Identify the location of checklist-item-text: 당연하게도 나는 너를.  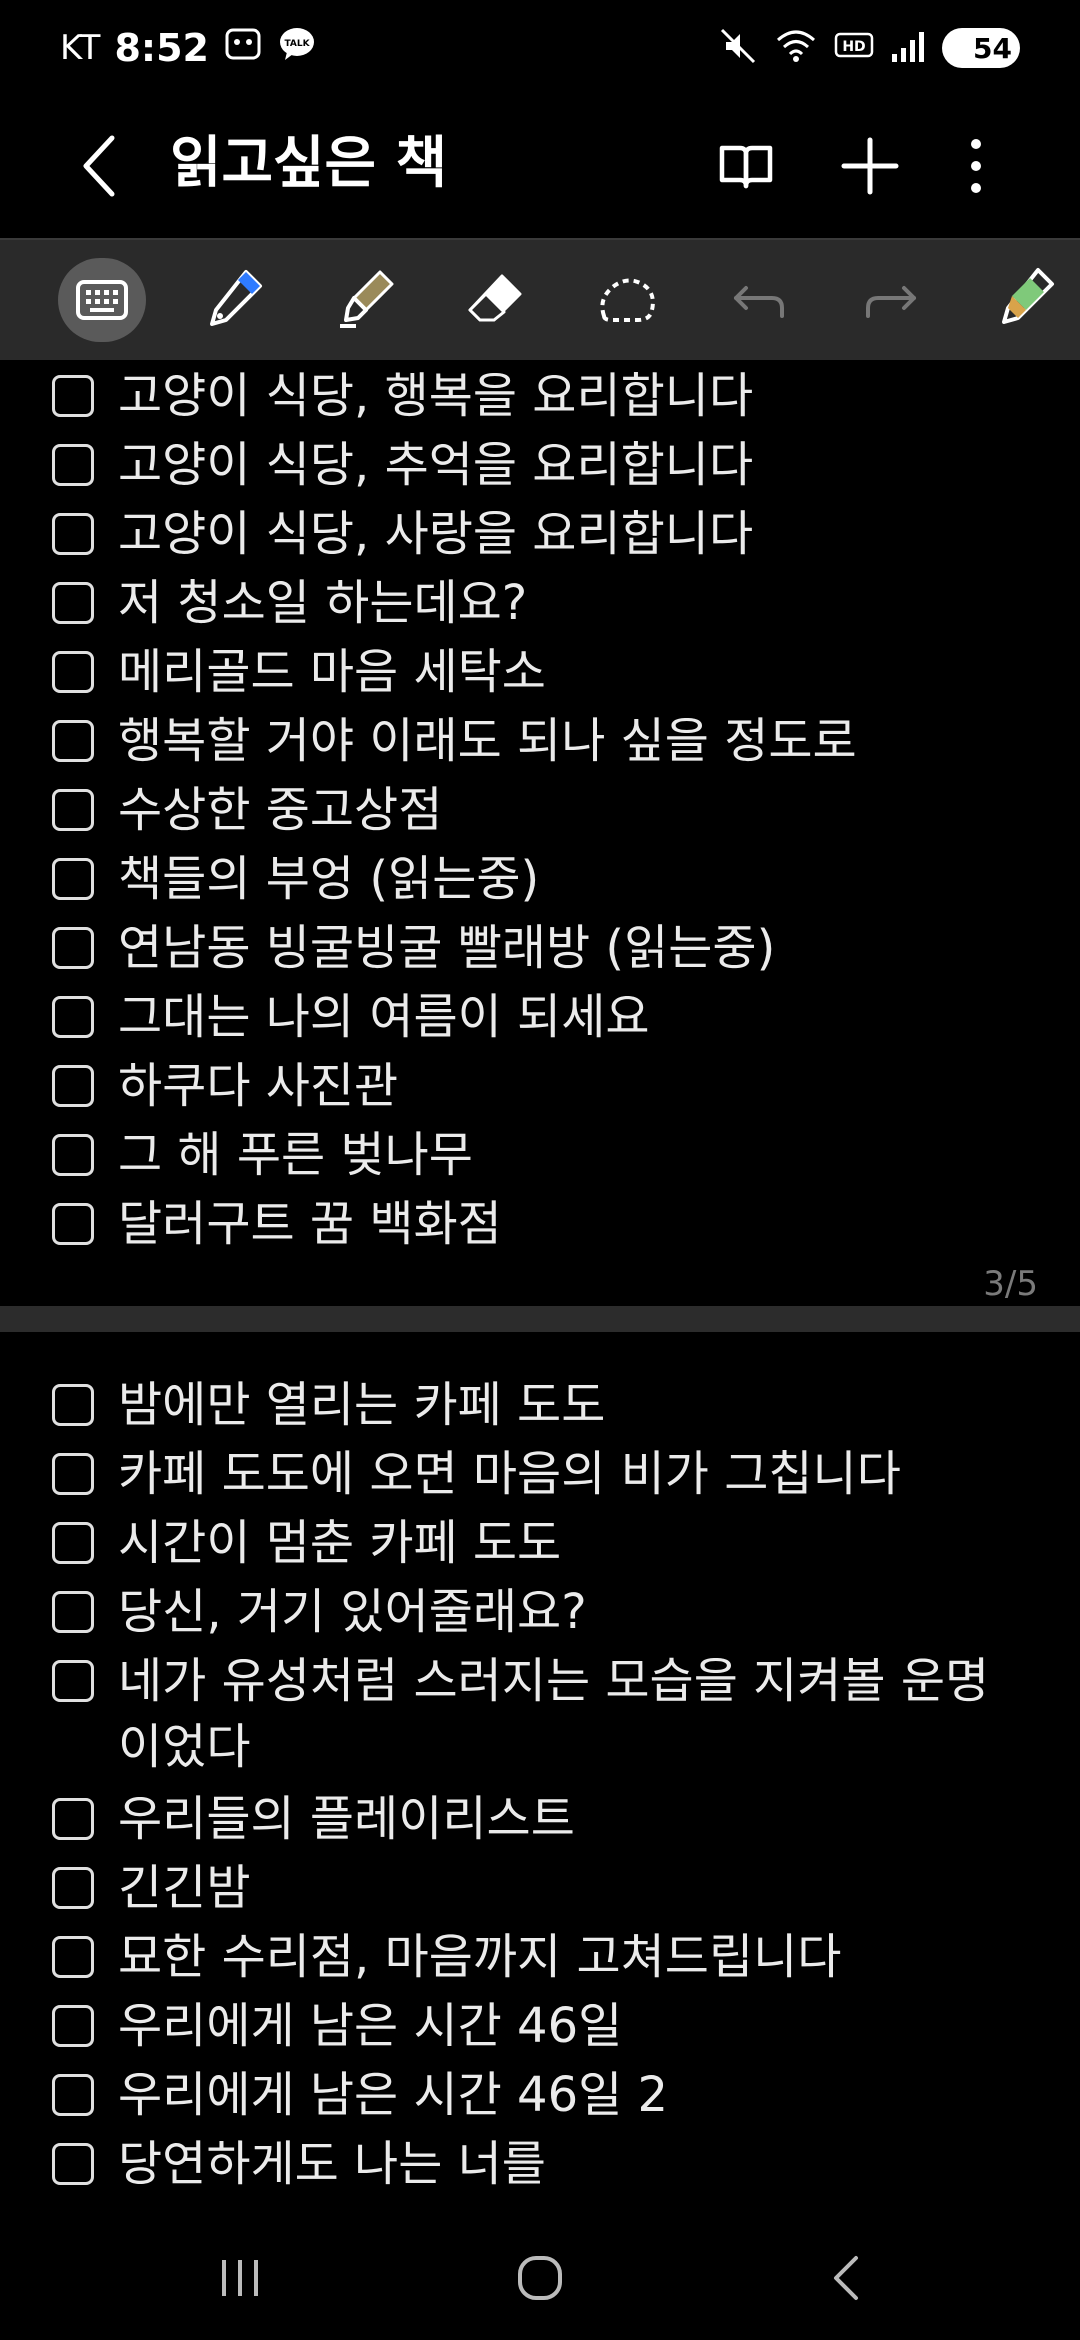
(332, 2164).